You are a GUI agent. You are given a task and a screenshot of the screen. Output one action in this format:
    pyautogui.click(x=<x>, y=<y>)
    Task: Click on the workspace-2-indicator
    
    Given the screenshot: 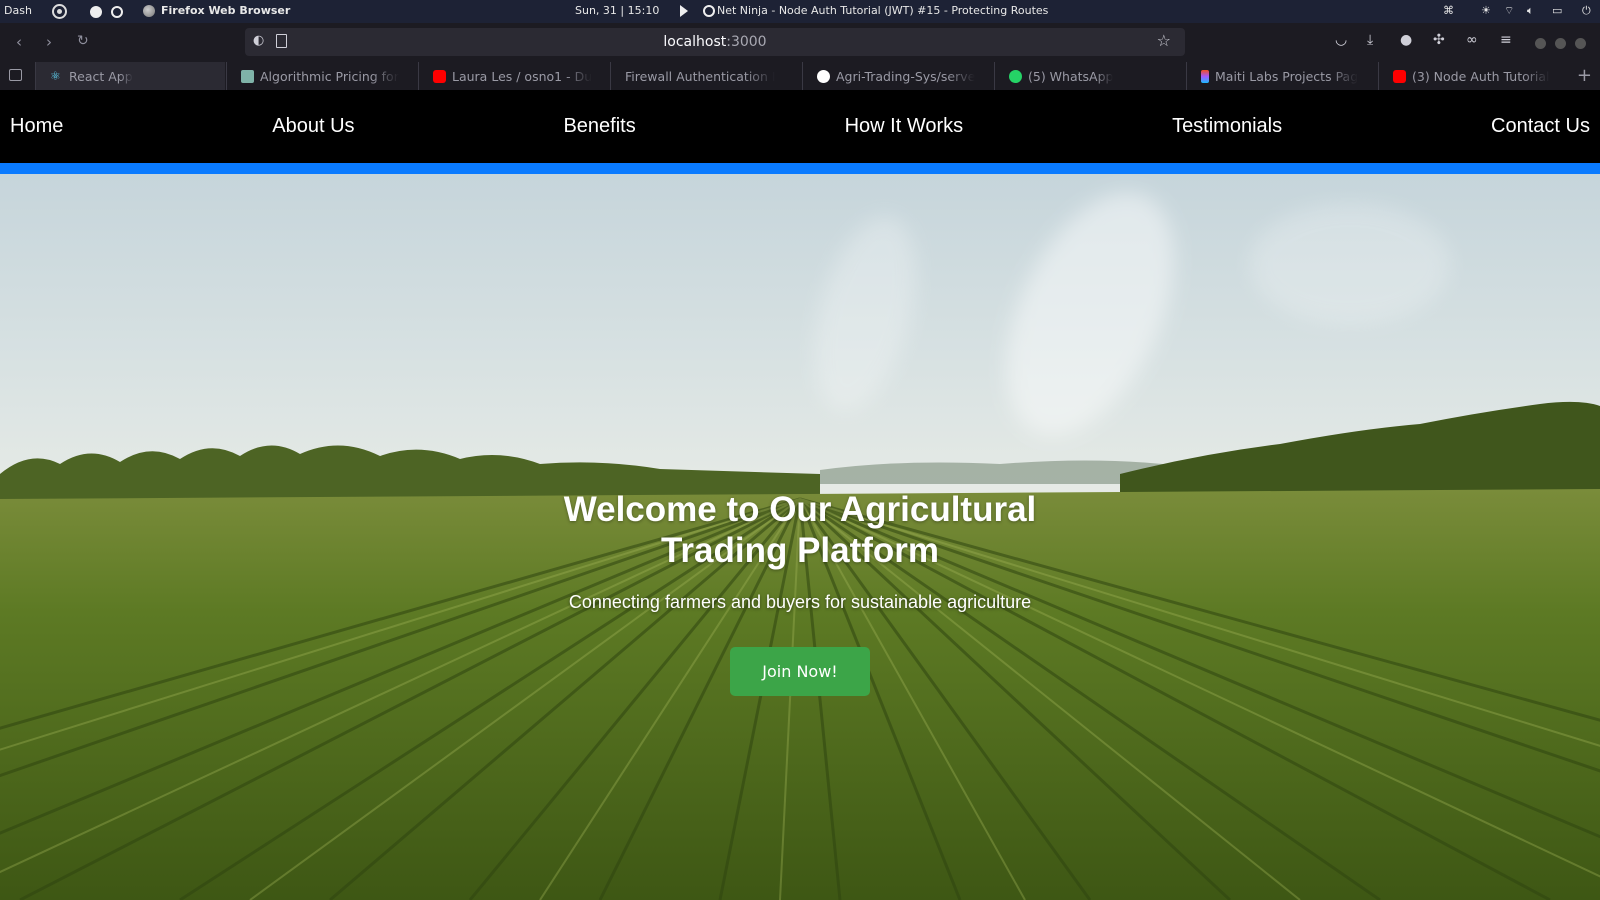 What is the action you would take?
    pyautogui.click(x=117, y=12)
    